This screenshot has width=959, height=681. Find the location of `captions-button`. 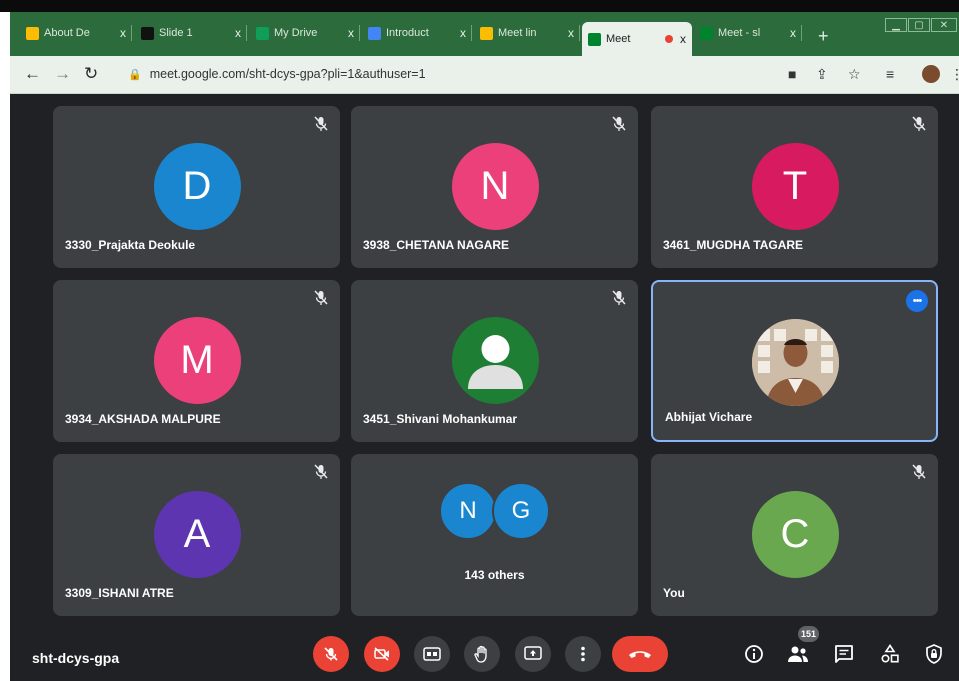

captions-button is located at coordinates (432, 654).